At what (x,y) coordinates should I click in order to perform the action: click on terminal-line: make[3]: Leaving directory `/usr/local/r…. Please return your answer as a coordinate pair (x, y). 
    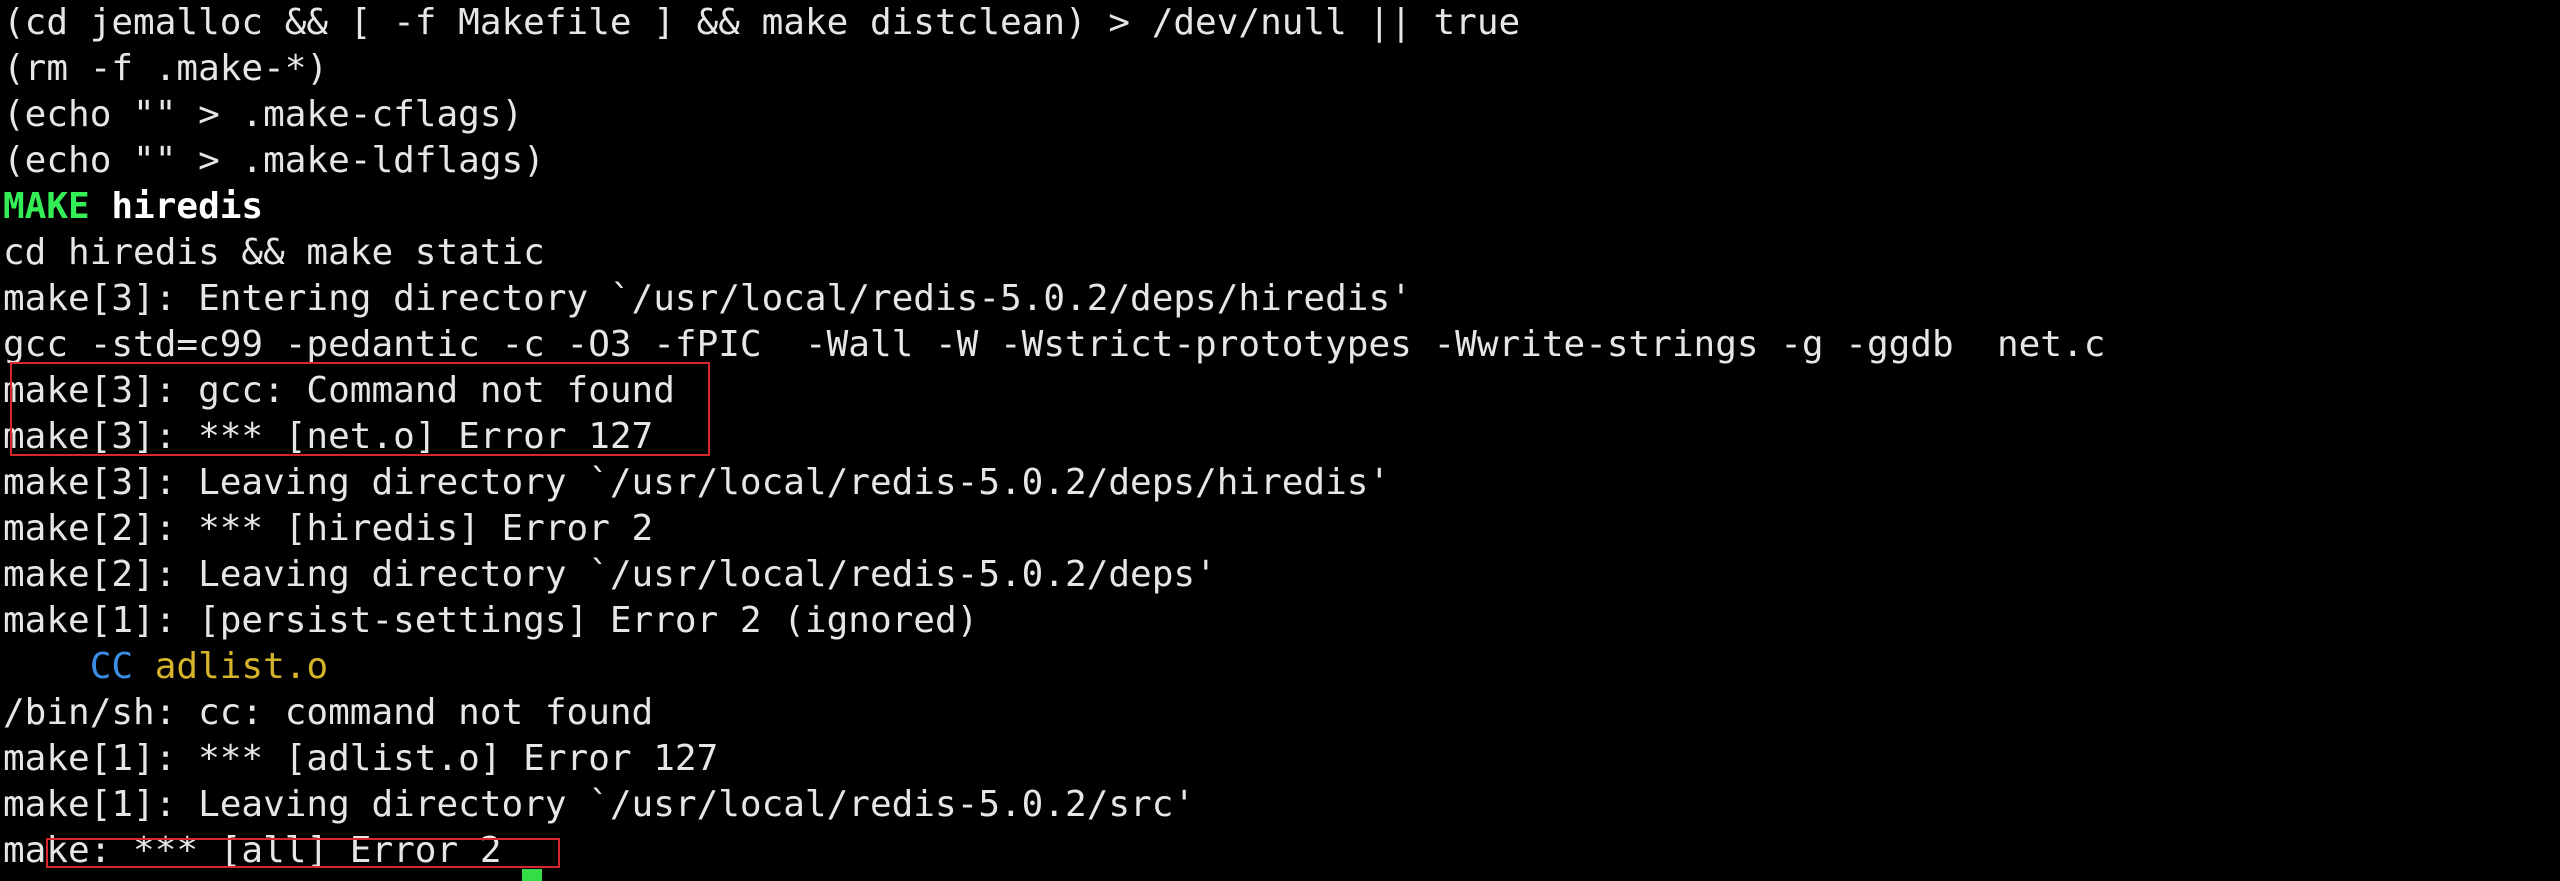
    Looking at the image, I should click on (697, 482).